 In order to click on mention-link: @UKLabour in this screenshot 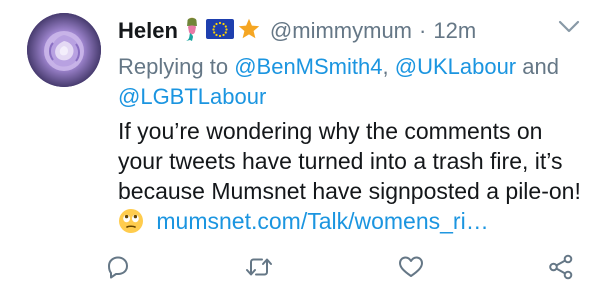, I will do `click(455, 66)`.